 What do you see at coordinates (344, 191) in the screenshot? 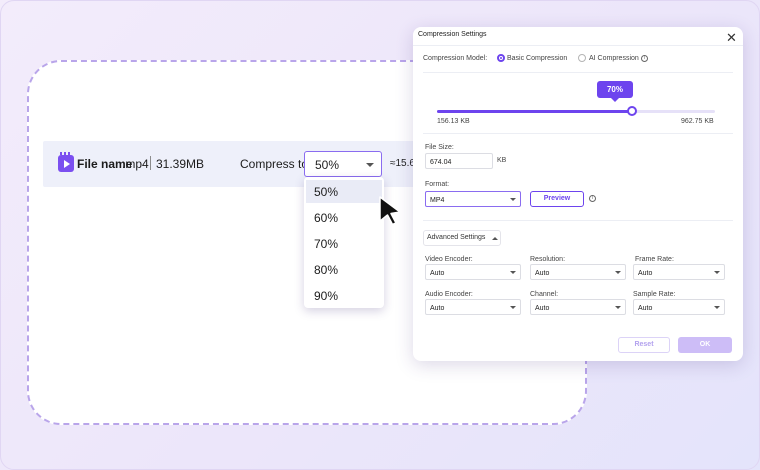
I see `dropdown-option-50: 50%` at bounding box center [344, 191].